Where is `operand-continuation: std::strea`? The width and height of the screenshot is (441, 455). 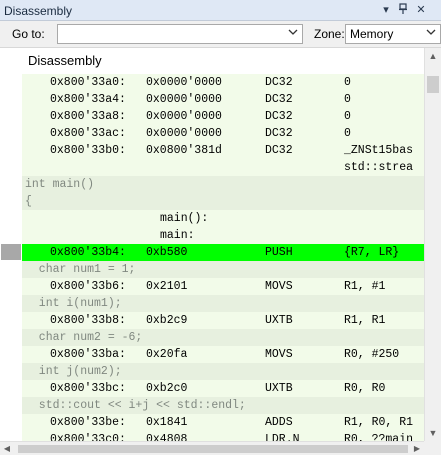
operand-continuation: std::strea is located at coordinates (223, 167).